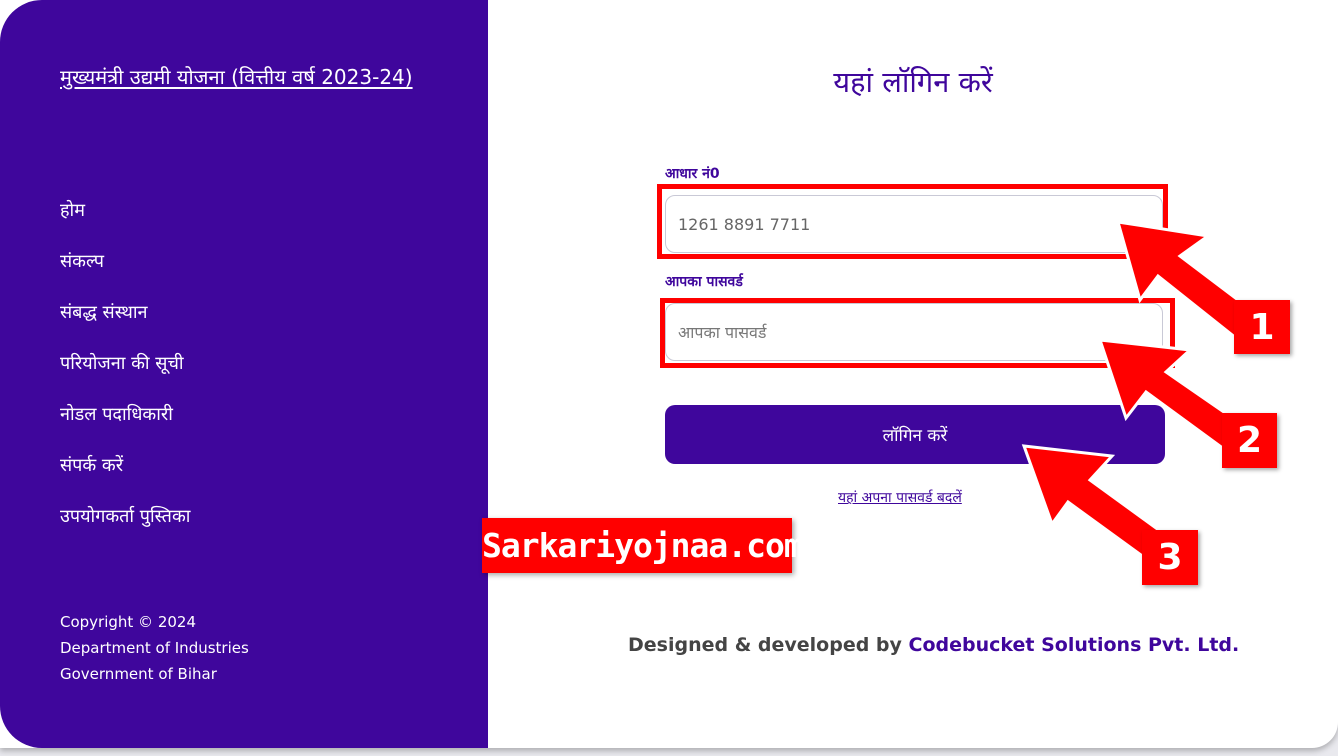 The image size is (1338, 756). What do you see at coordinates (128, 622) in the screenshot?
I see `copyright-line: Copyright © 2024` at bounding box center [128, 622].